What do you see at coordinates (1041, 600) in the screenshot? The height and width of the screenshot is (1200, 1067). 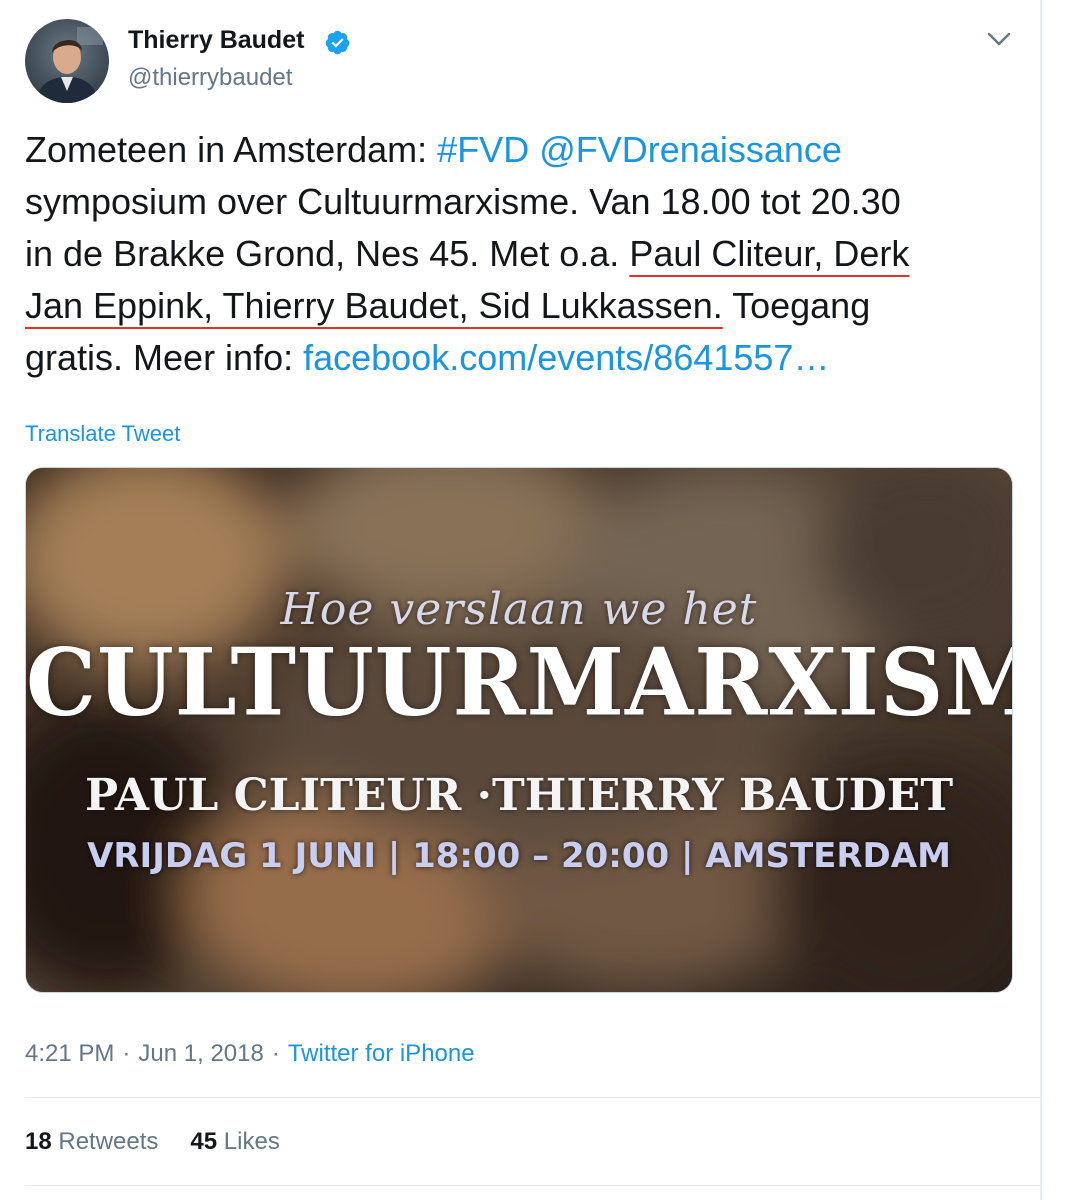 I see `column-border` at bounding box center [1041, 600].